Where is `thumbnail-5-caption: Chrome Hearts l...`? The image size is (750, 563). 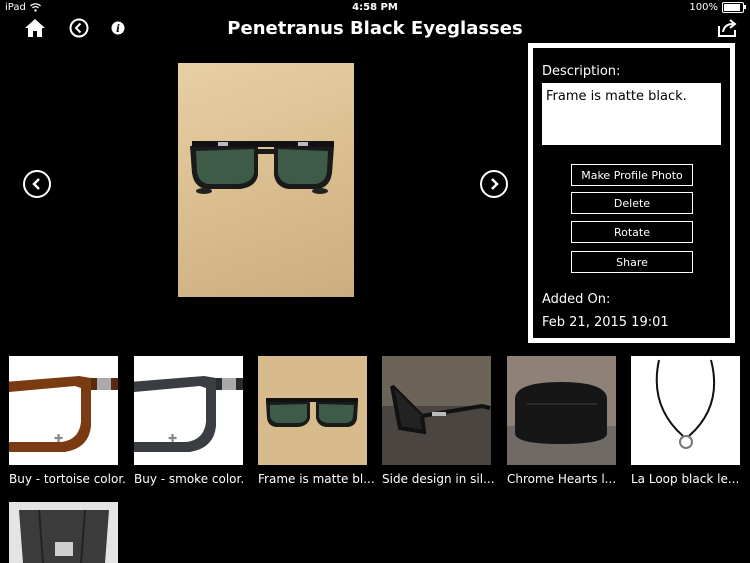 thumbnail-5-caption: Chrome Hearts l... is located at coordinates (562, 479).